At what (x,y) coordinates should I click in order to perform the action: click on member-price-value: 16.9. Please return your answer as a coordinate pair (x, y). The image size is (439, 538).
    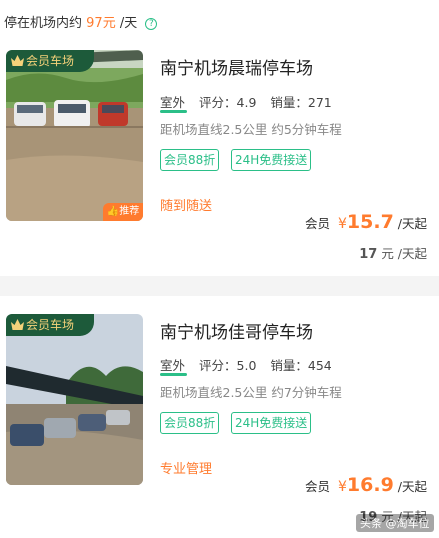
    Looking at the image, I should click on (370, 485).